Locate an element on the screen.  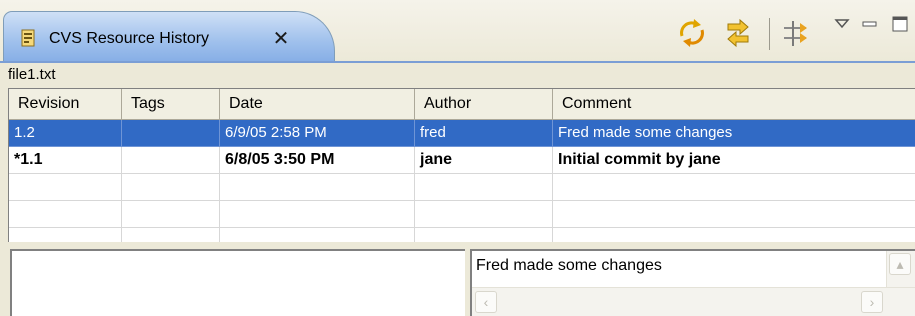
comment-pane: Fred made some changes ▴ ‹ › is located at coordinates (692, 282).